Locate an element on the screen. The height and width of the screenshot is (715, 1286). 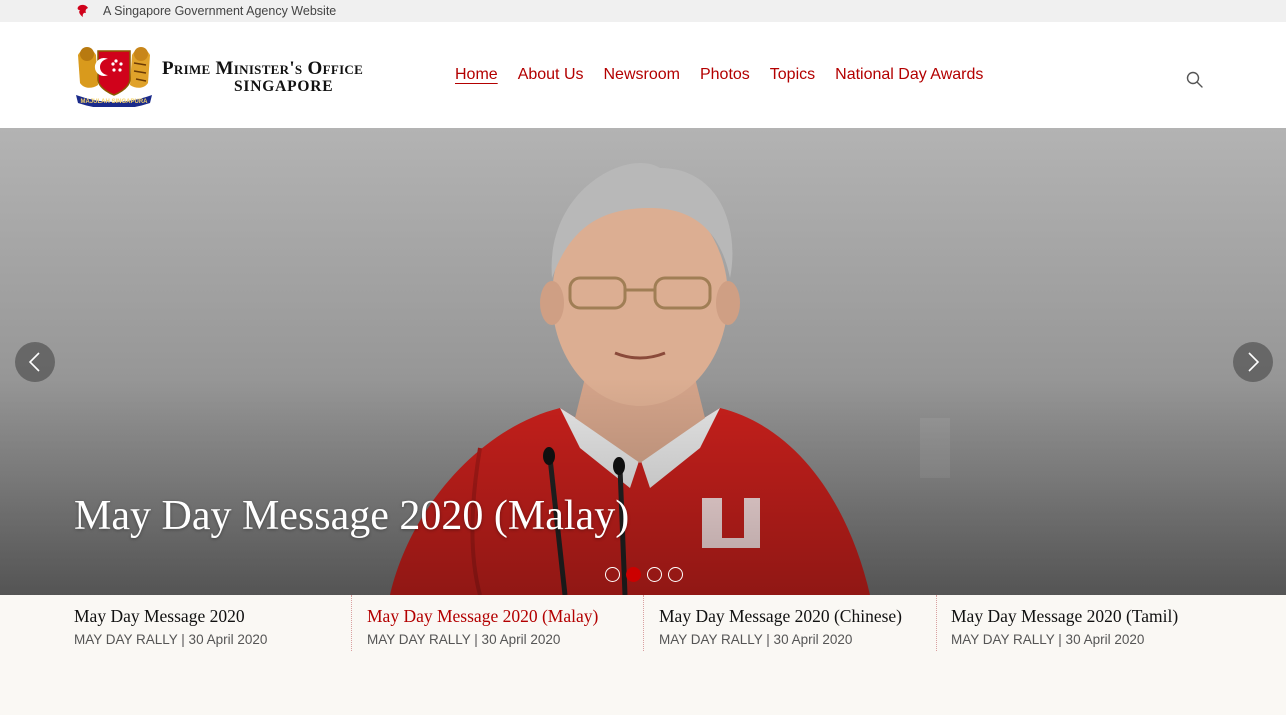
site-brand: Prime Minister's Office SINGAPORE is located at coordinates (262, 77).